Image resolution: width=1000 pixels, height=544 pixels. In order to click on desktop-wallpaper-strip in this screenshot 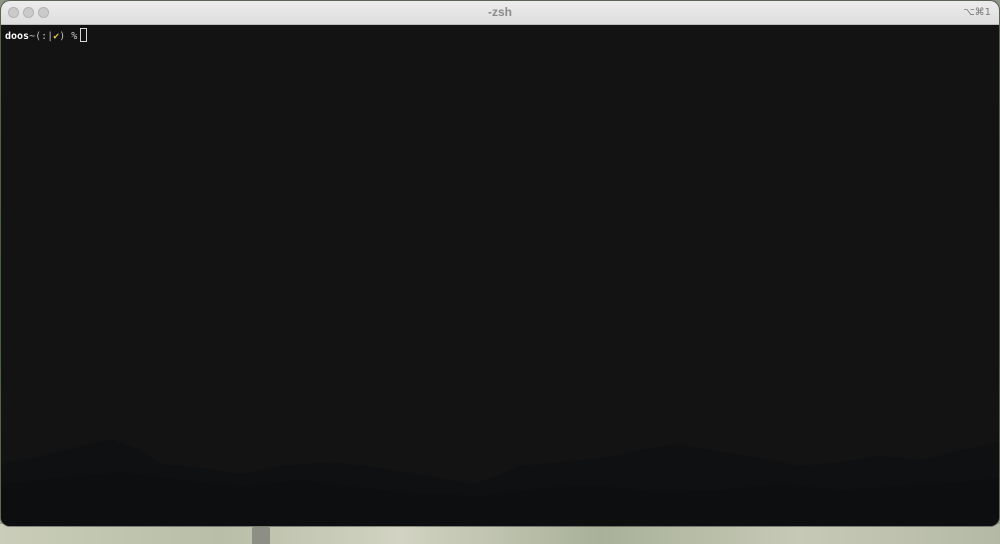, I will do `click(500, 534)`.